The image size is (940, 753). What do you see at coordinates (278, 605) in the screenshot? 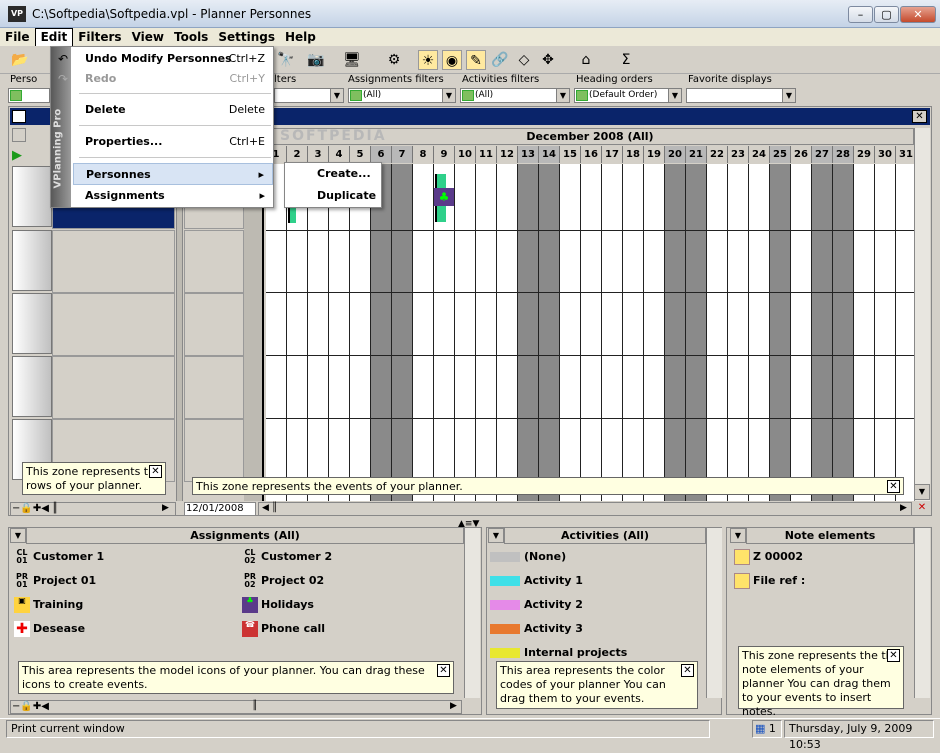
I see `assignment-item: ♣ Holidays` at bounding box center [278, 605].